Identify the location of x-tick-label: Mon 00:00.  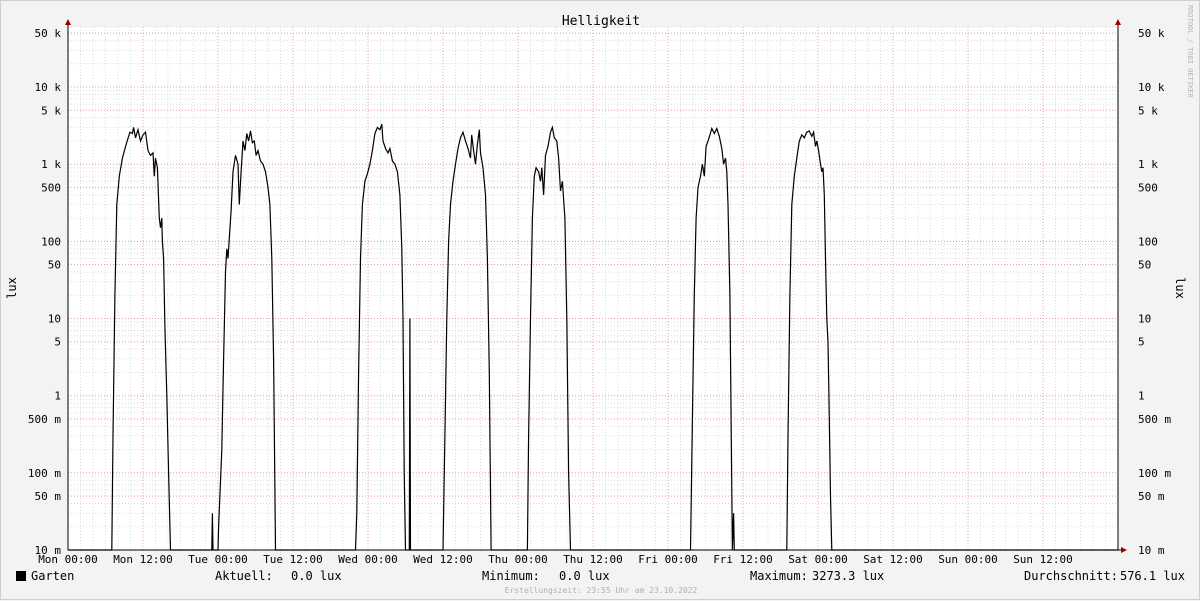
(68, 559).